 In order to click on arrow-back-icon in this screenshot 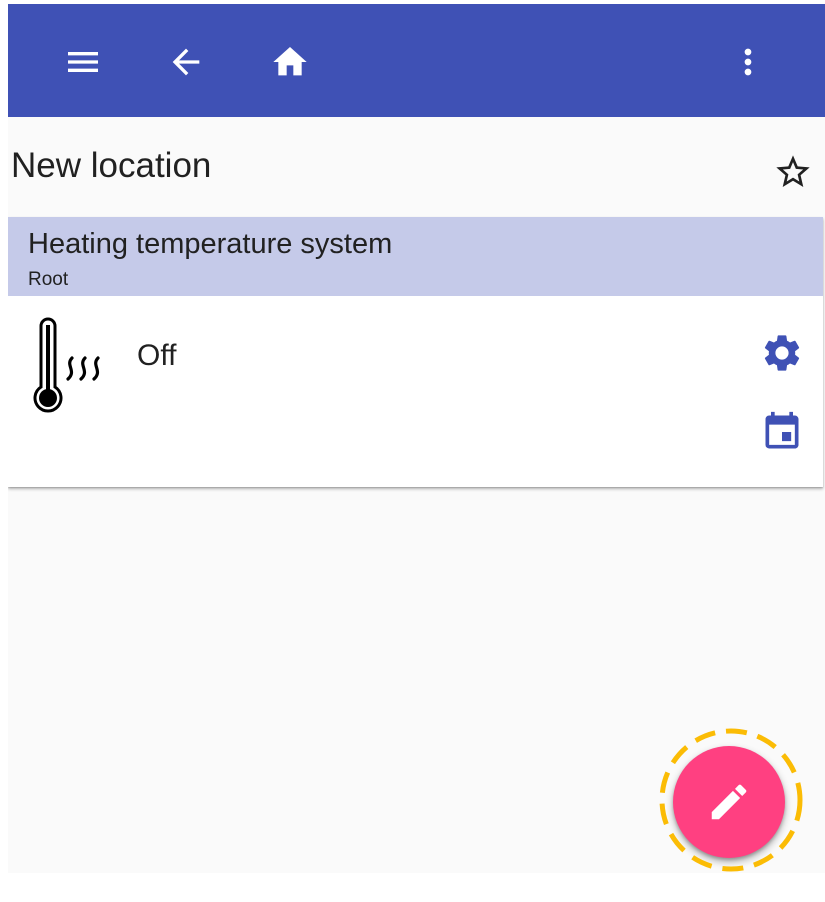, I will do `click(186, 62)`.